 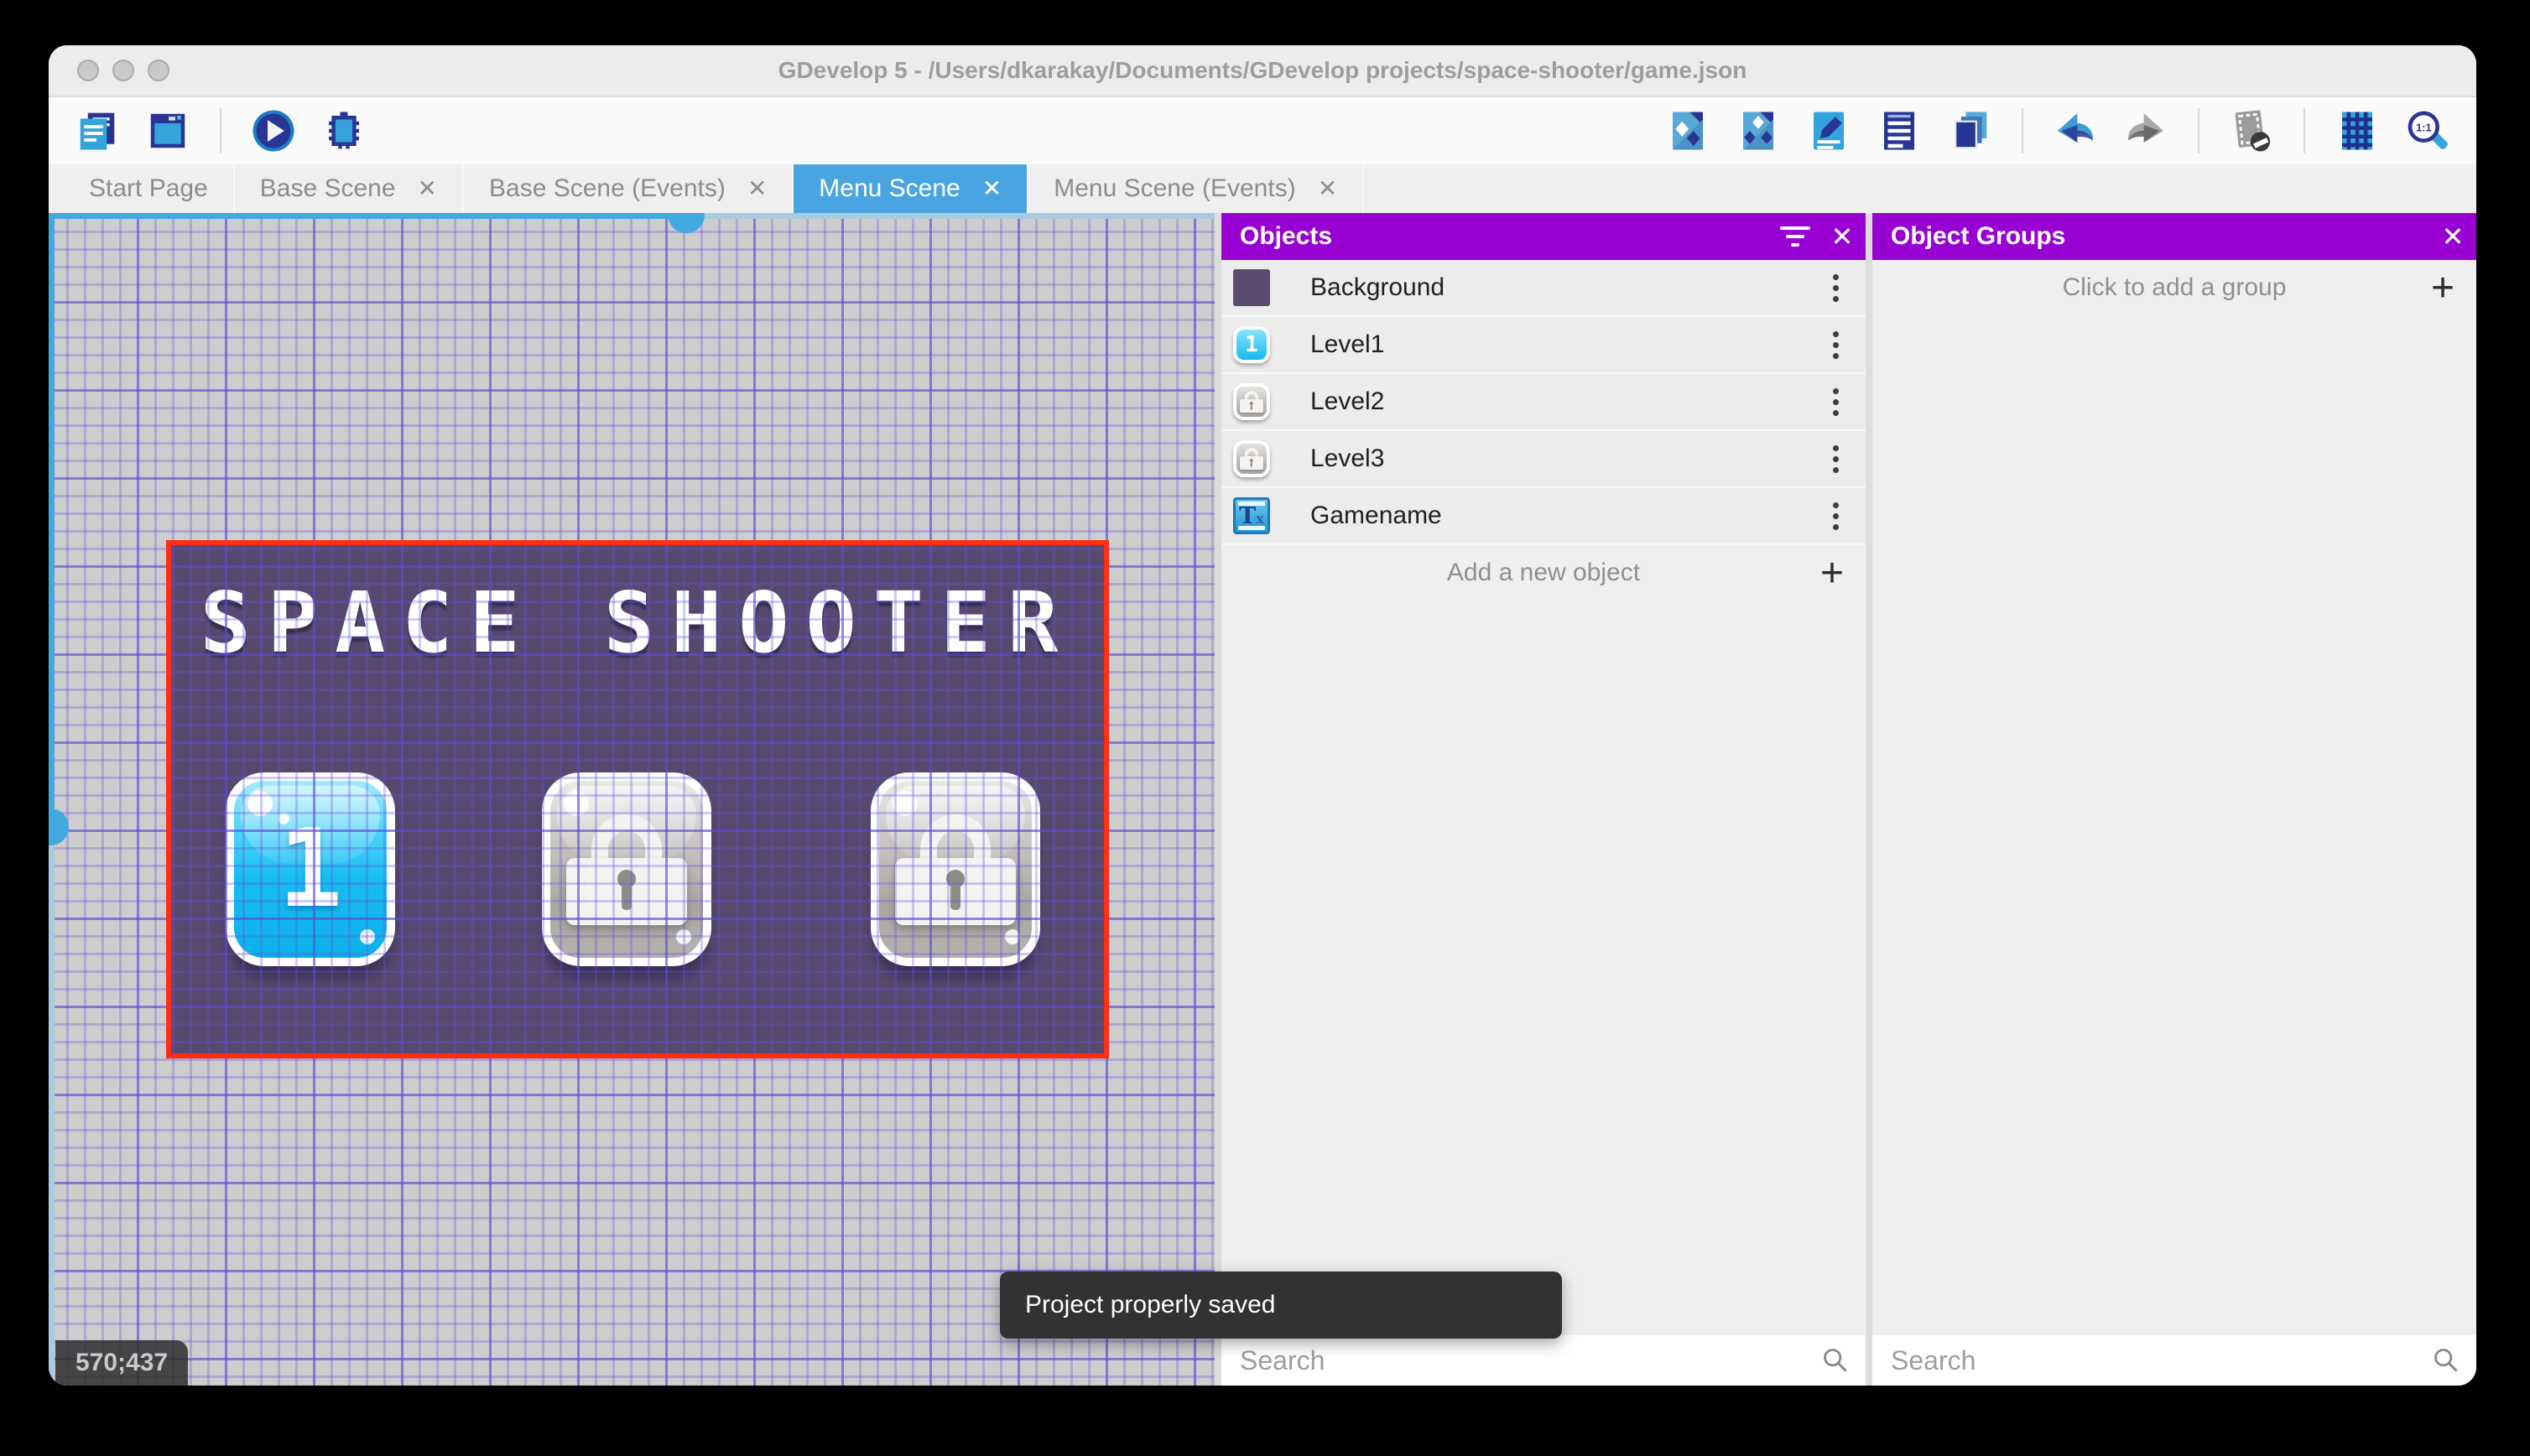 I want to click on grid-icon, so click(x=2357, y=130).